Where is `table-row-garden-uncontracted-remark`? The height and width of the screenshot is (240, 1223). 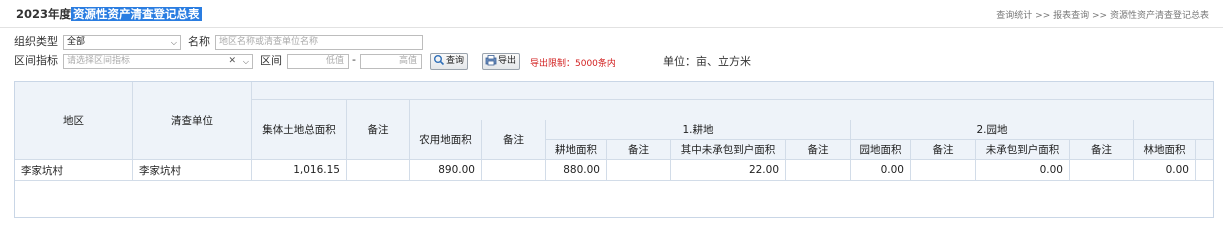 table-row-garden-uncontracted-remark is located at coordinates (1102, 170).